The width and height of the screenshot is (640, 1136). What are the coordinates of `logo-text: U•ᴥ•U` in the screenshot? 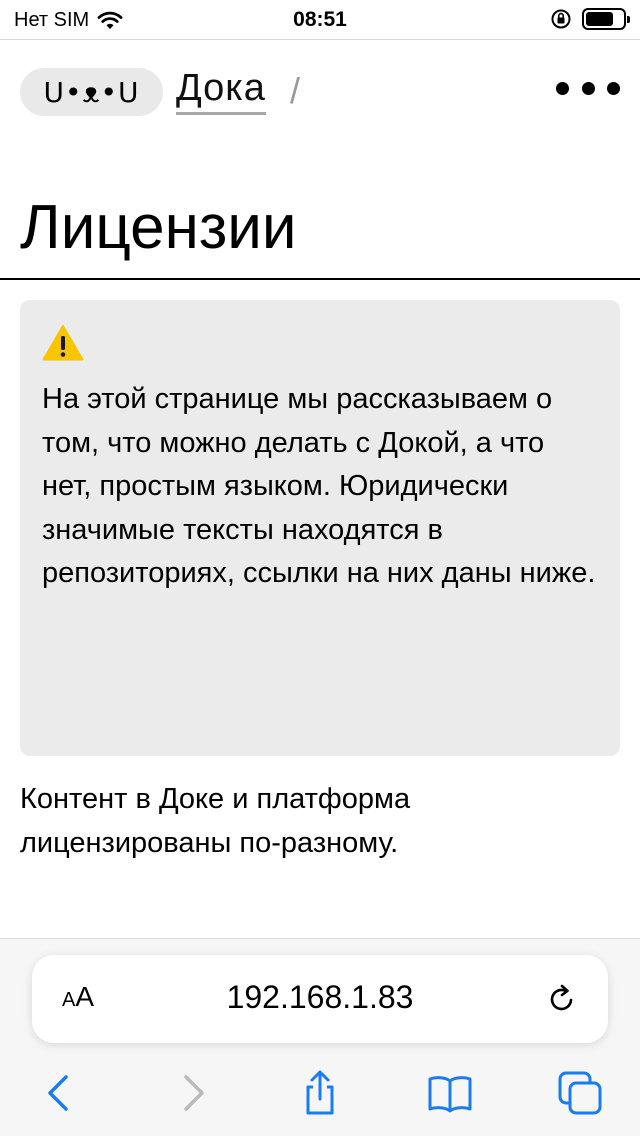 It's located at (91, 92).